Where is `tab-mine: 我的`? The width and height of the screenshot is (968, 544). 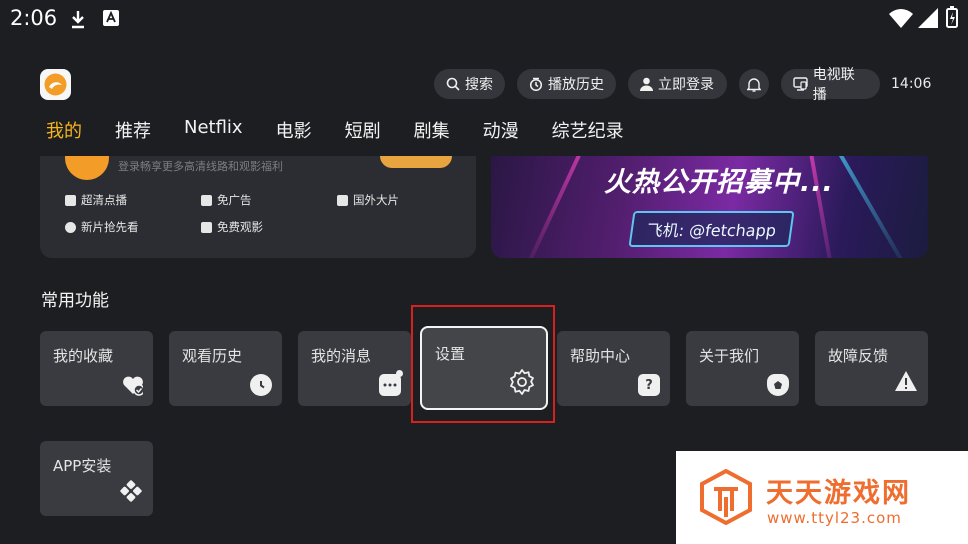 tab-mine: 我的 is located at coordinates (64, 130).